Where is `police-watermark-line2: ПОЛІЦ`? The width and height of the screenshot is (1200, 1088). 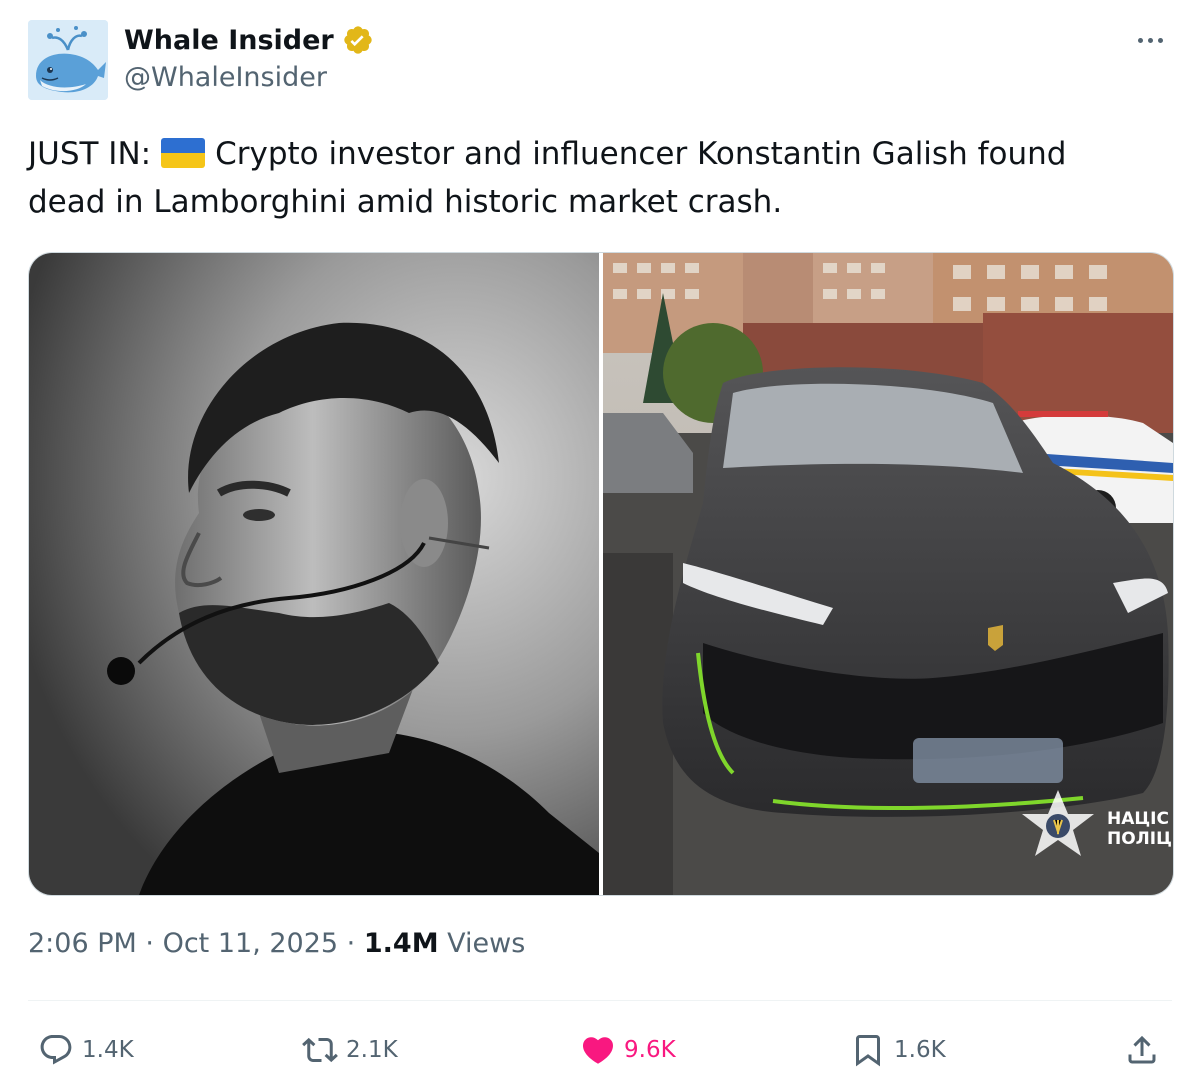
police-watermark-line2: ПОЛІЦ is located at coordinates (1139, 839).